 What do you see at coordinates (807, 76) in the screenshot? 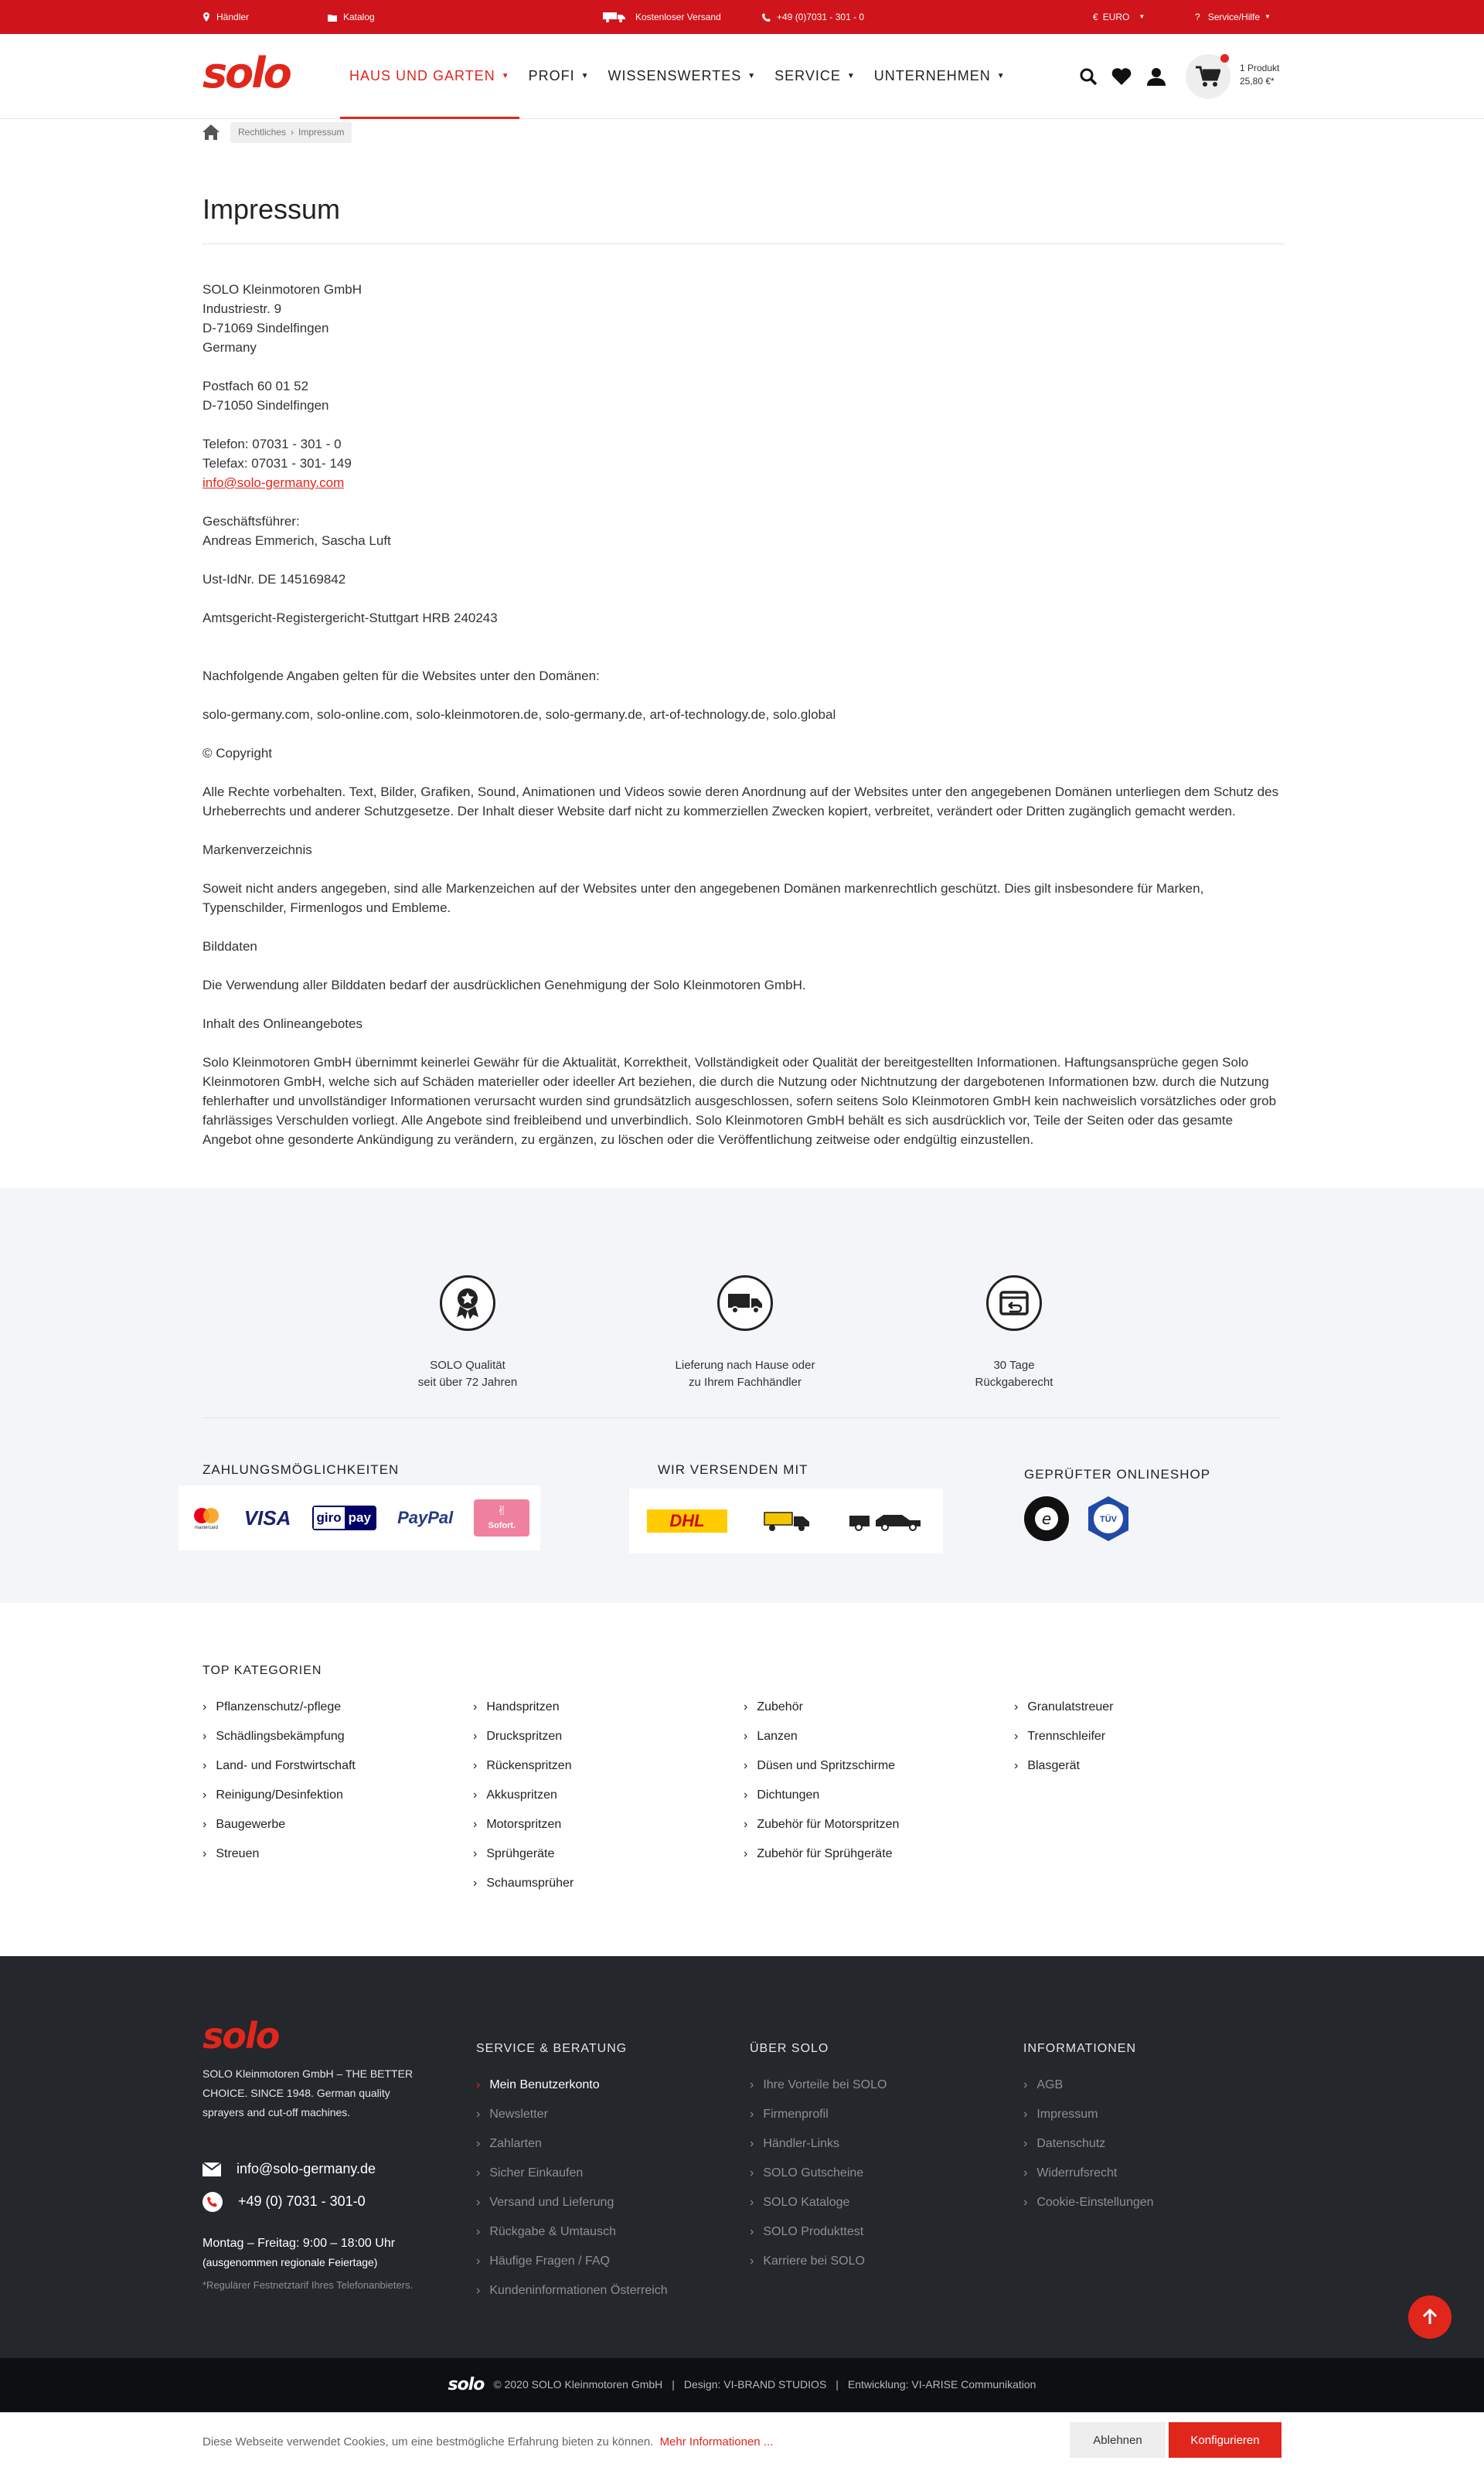
I see `nav-label: Service` at bounding box center [807, 76].